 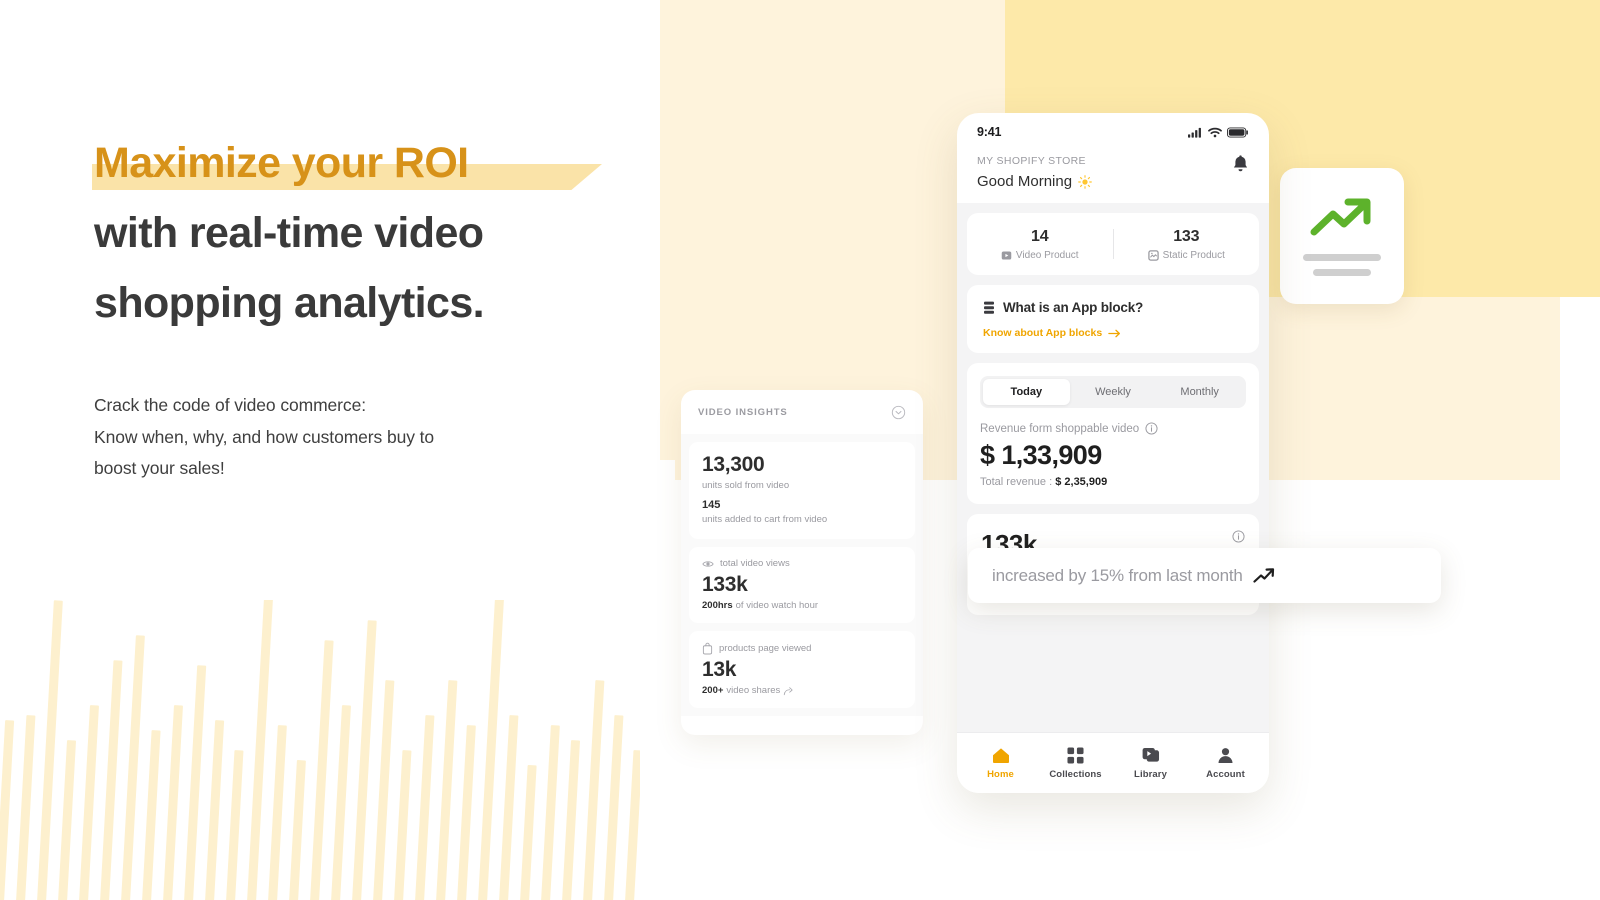 I want to click on tab-weekly: Weekly, so click(x=1113, y=392).